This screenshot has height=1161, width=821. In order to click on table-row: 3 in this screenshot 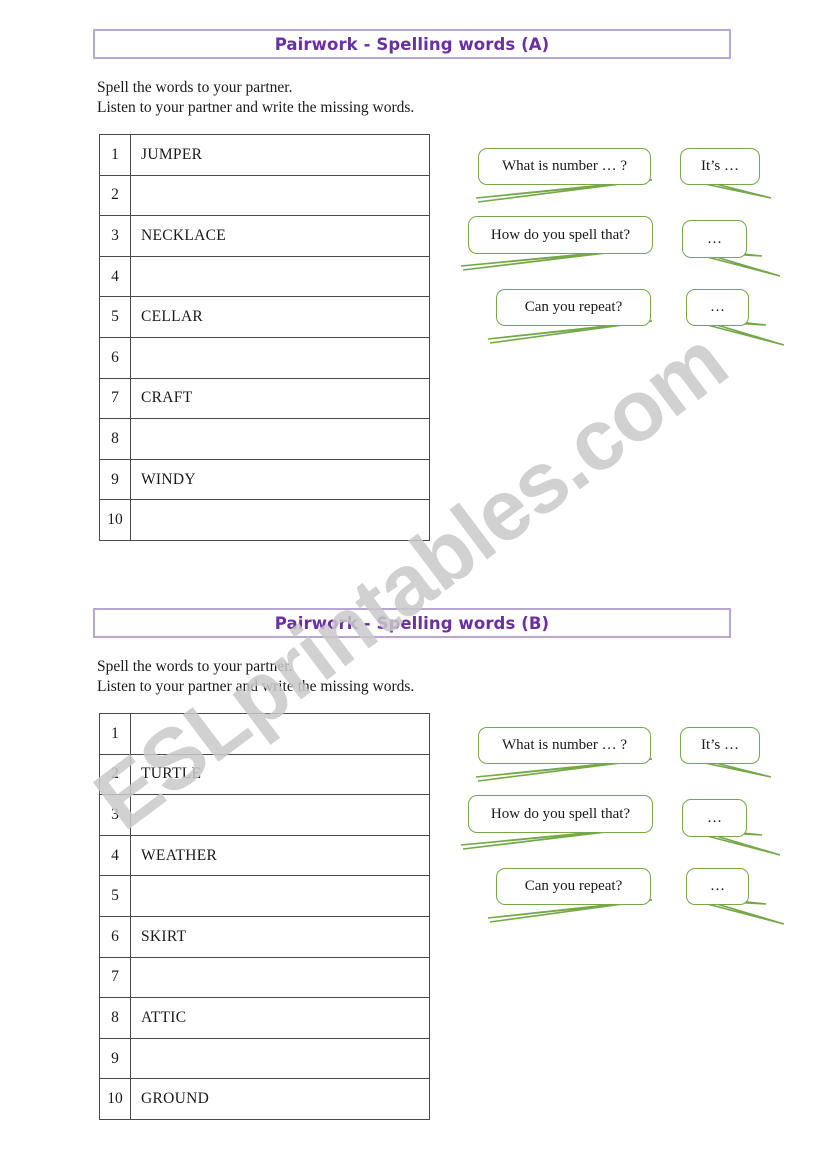, I will do `click(264, 815)`.